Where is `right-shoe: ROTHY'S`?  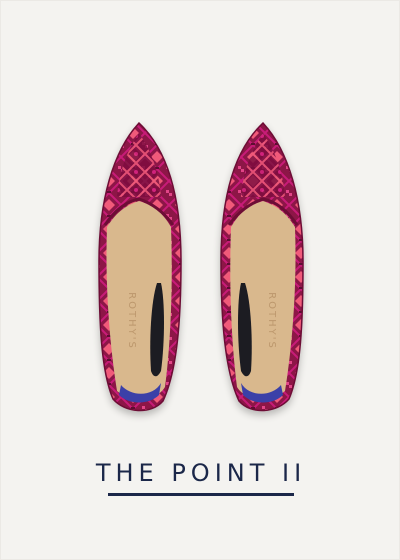 right-shoe: ROTHY'S is located at coordinates (262, 266).